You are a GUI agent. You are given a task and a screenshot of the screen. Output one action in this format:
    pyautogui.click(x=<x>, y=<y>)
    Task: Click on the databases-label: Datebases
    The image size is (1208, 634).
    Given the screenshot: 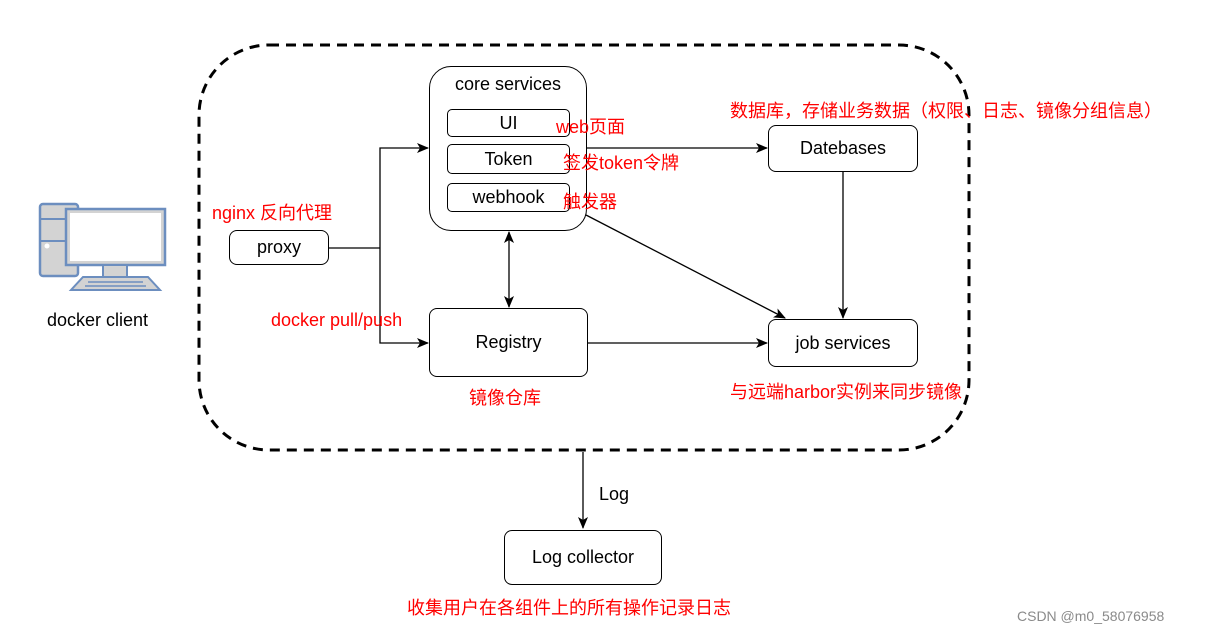 What is the action you would take?
    pyautogui.click(x=843, y=148)
    